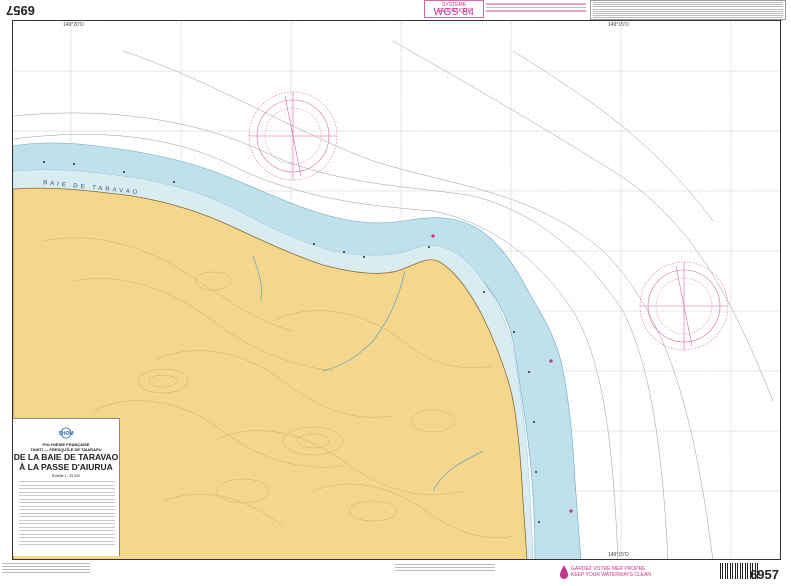 This screenshot has width=791, height=586. I want to click on shom-logo-icon: SHOM, so click(66, 433).